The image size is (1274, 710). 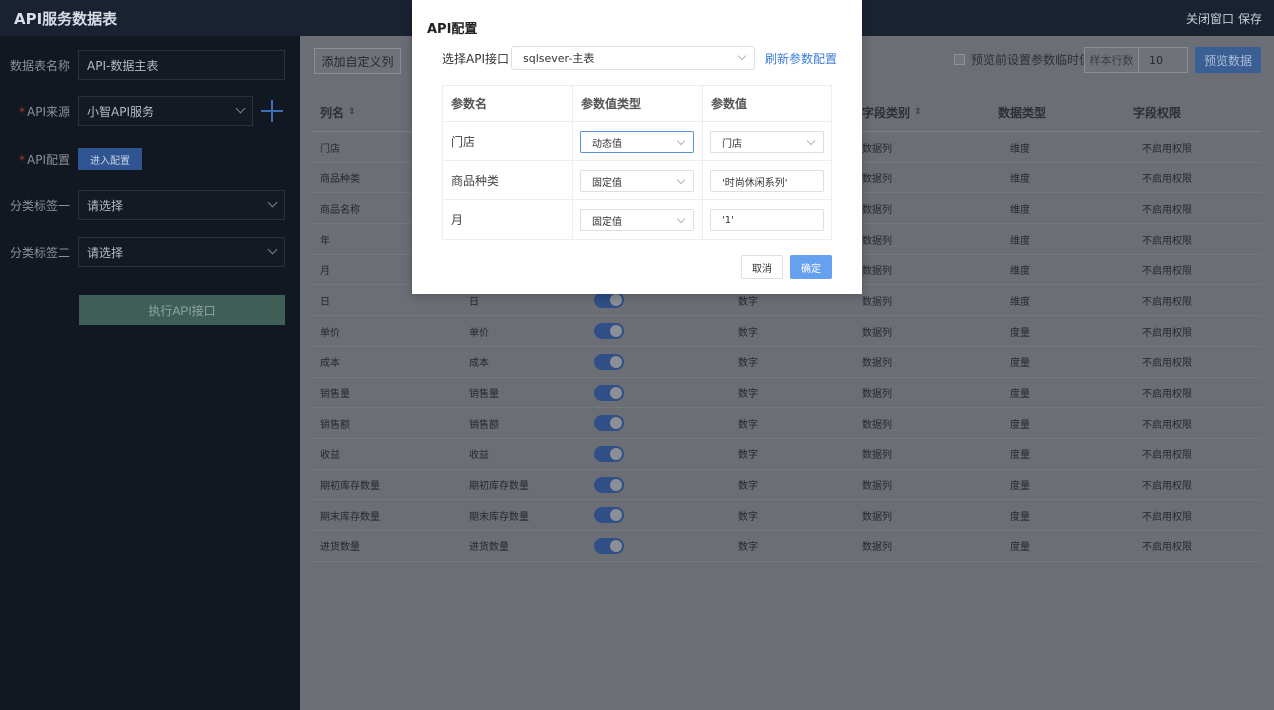 I want to click on param-value-cell: '时尚休闲系列', so click(x=768, y=180).